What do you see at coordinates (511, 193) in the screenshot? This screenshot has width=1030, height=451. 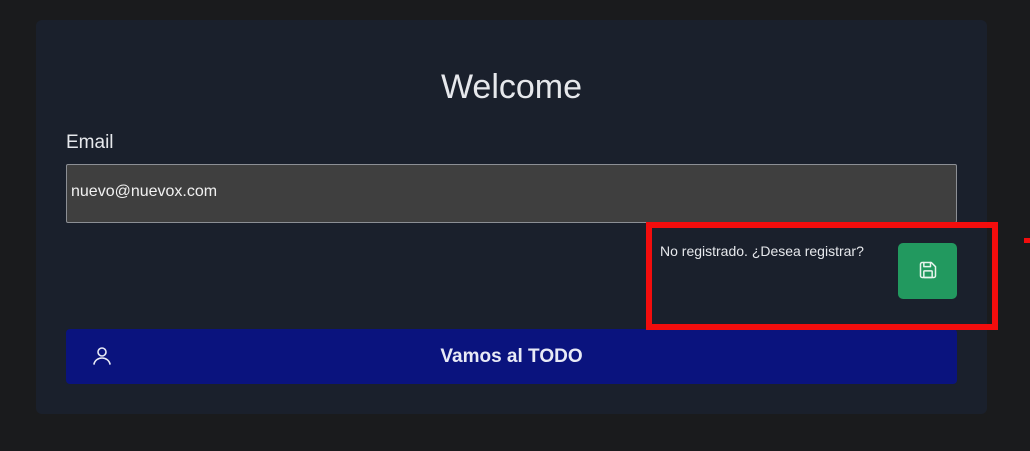 I see `email-field` at bounding box center [511, 193].